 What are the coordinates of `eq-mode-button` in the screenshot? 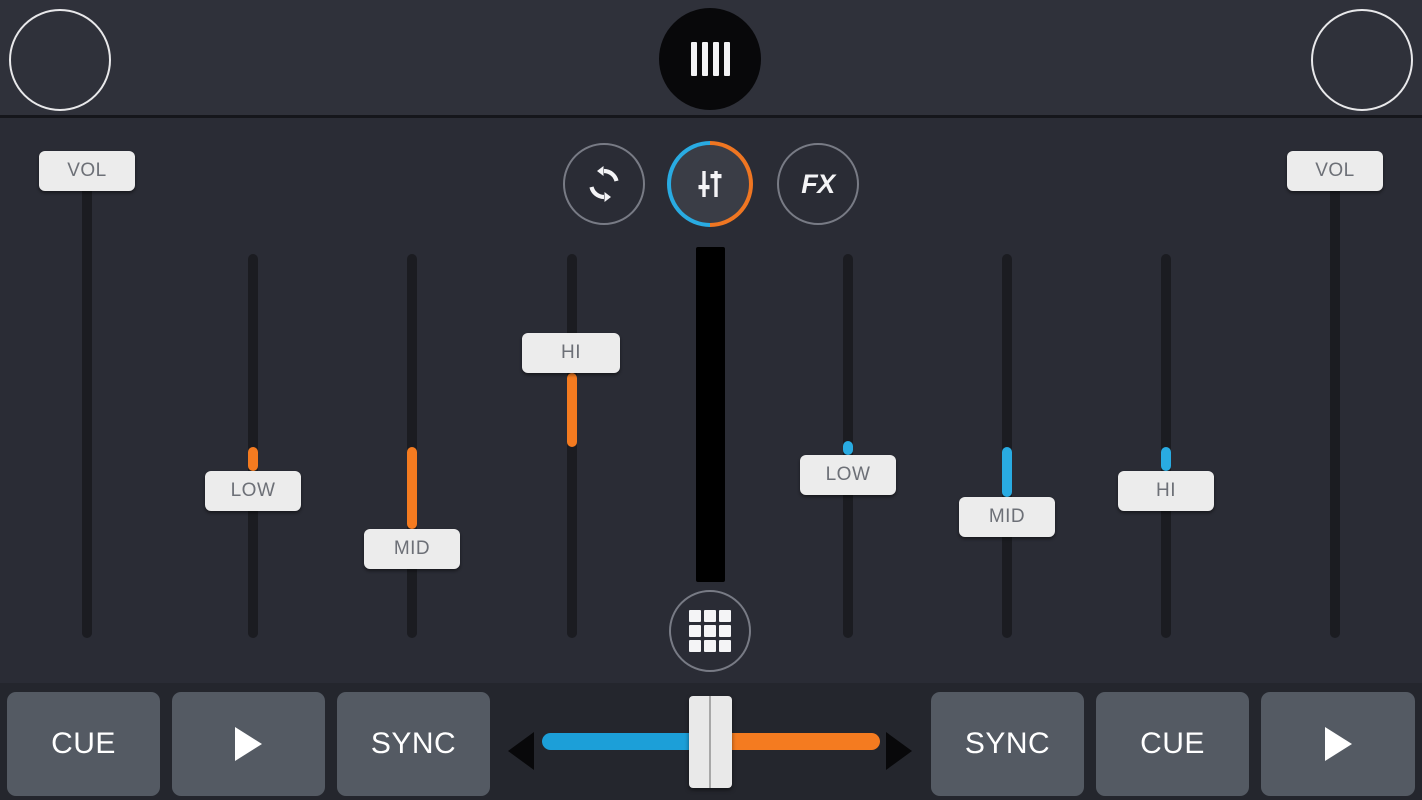 It's located at (710, 184).